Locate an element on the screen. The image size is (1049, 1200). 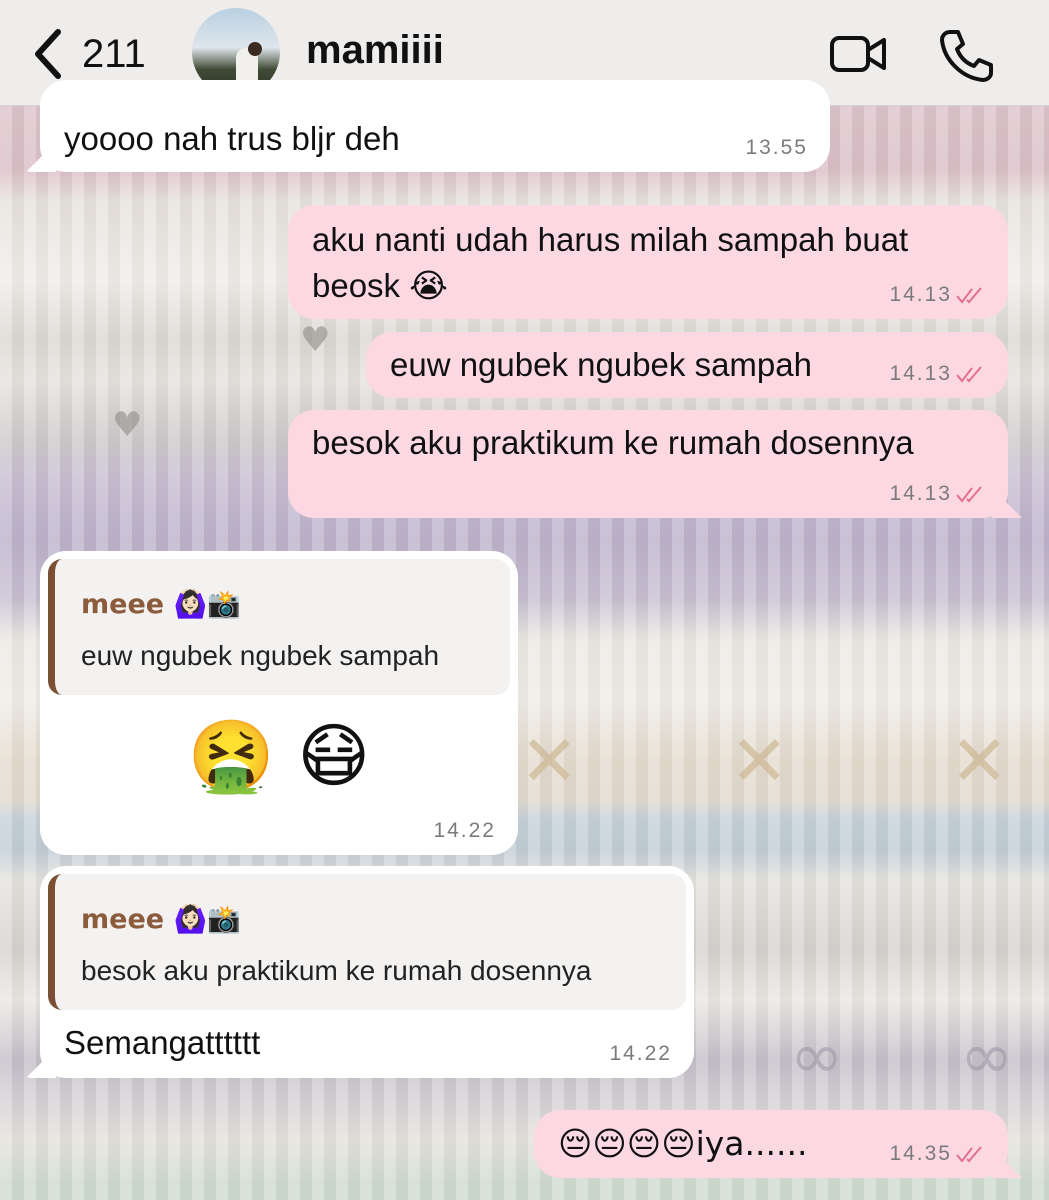
message-time: 14.35 is located at coordinates (920, 1153).